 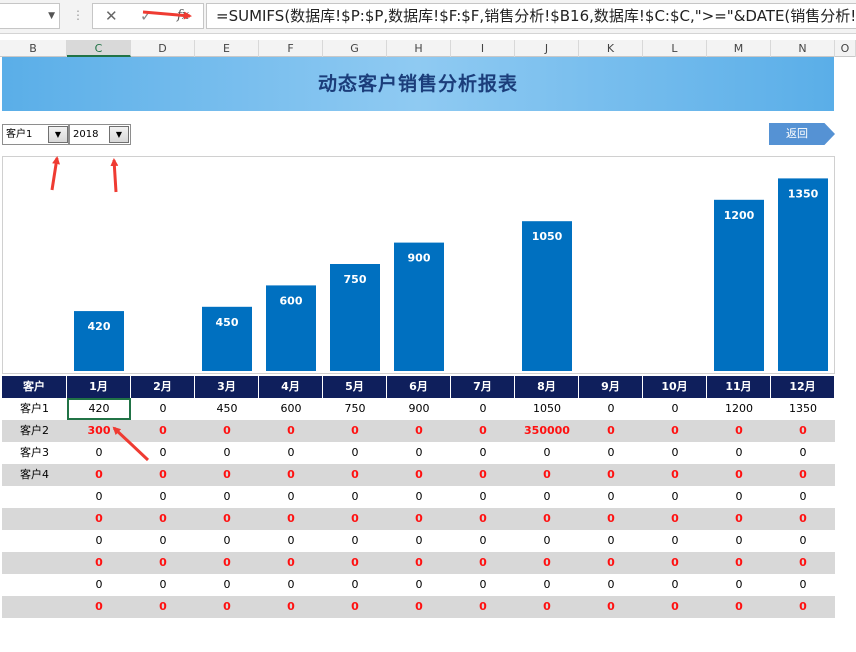 What do you see at coordinates (739, 387) in the screenshot?
I see `table-header-cell: 11月` at bounding box center [739, 387].